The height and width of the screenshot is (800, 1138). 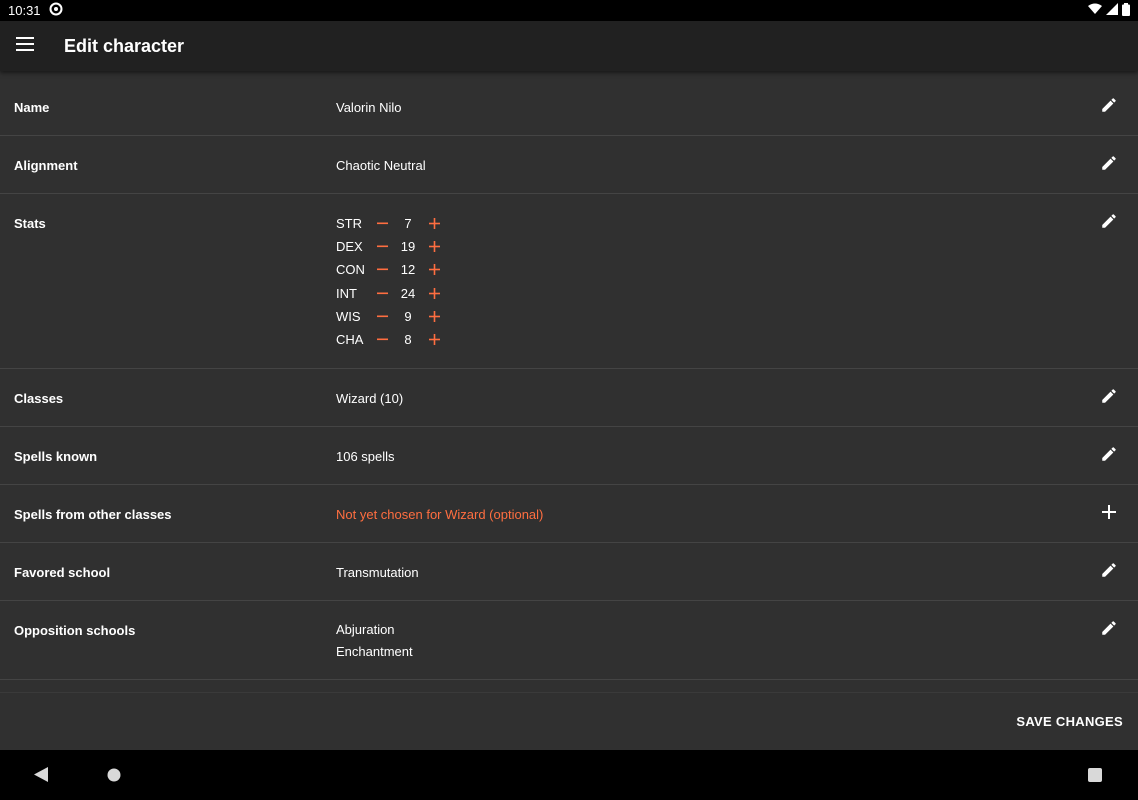 I want to click on system-nav-bar, so click(x=569, y=775).